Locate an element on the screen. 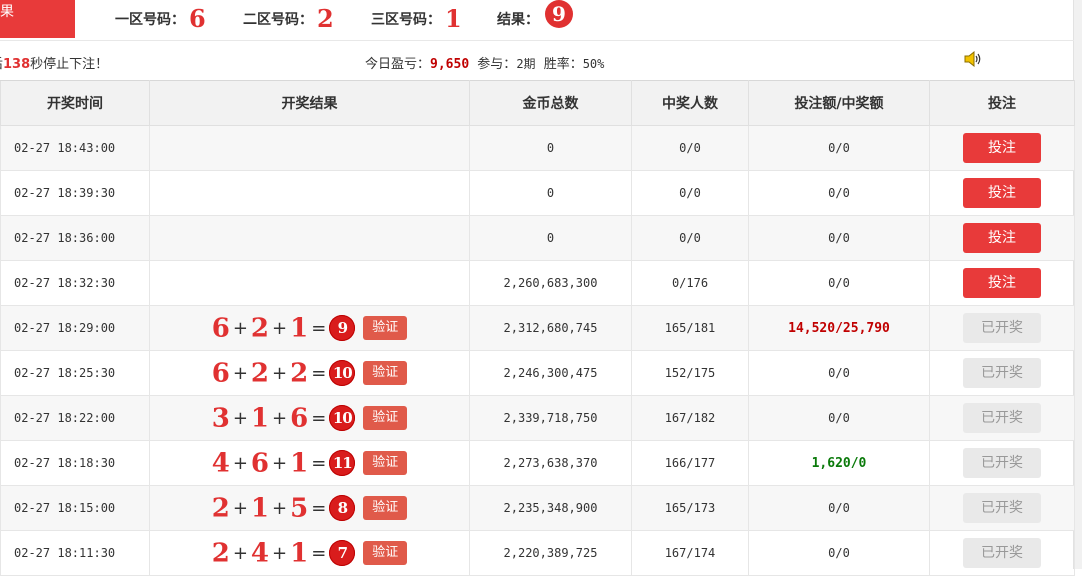  draw-result-expression: 6 +2 +1 = 9 验证 is located at coordinates (310, 328).